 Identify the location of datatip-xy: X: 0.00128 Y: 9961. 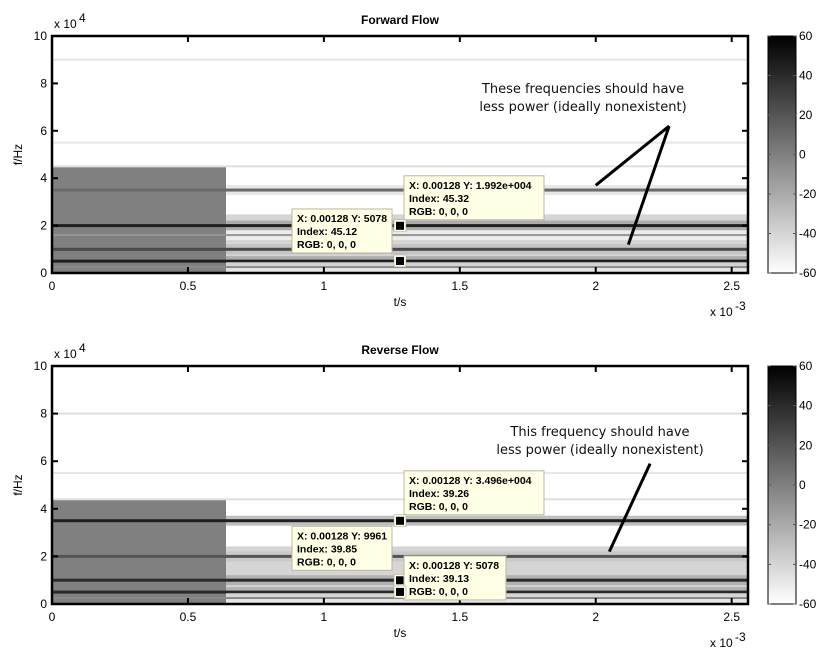
(342, 536).